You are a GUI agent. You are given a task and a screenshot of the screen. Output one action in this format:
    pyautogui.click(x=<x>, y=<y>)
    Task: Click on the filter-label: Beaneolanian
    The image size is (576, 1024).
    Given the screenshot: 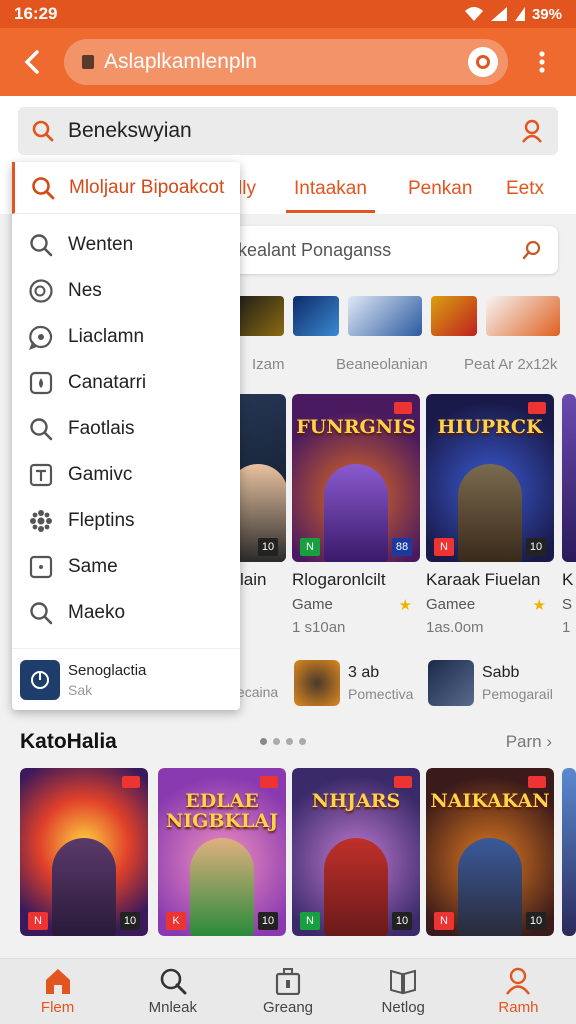 What is the action you would take?
    pyautogui.click(x=382, y=364)
    